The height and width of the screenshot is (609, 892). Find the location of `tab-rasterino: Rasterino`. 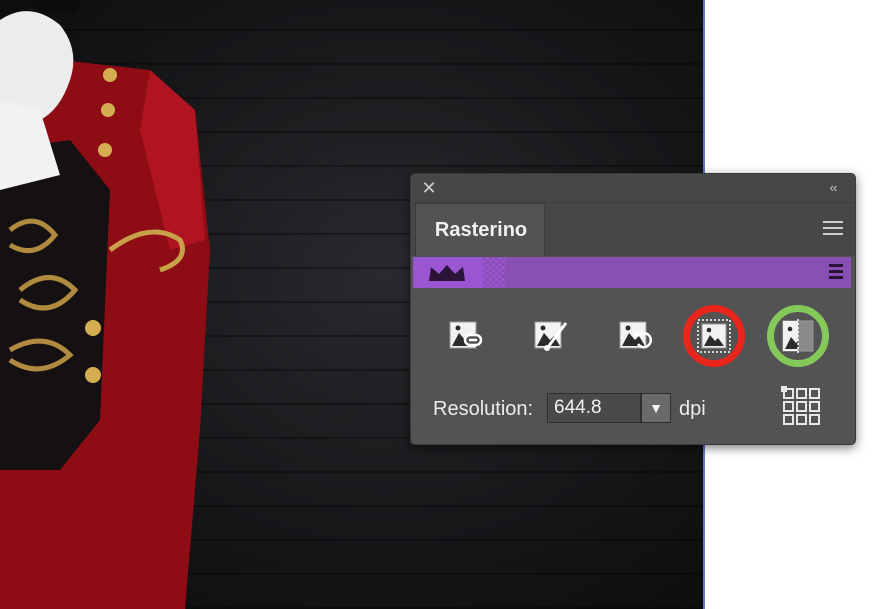

tab-rasterino: Rasterino is located at coordinates (480, 229).